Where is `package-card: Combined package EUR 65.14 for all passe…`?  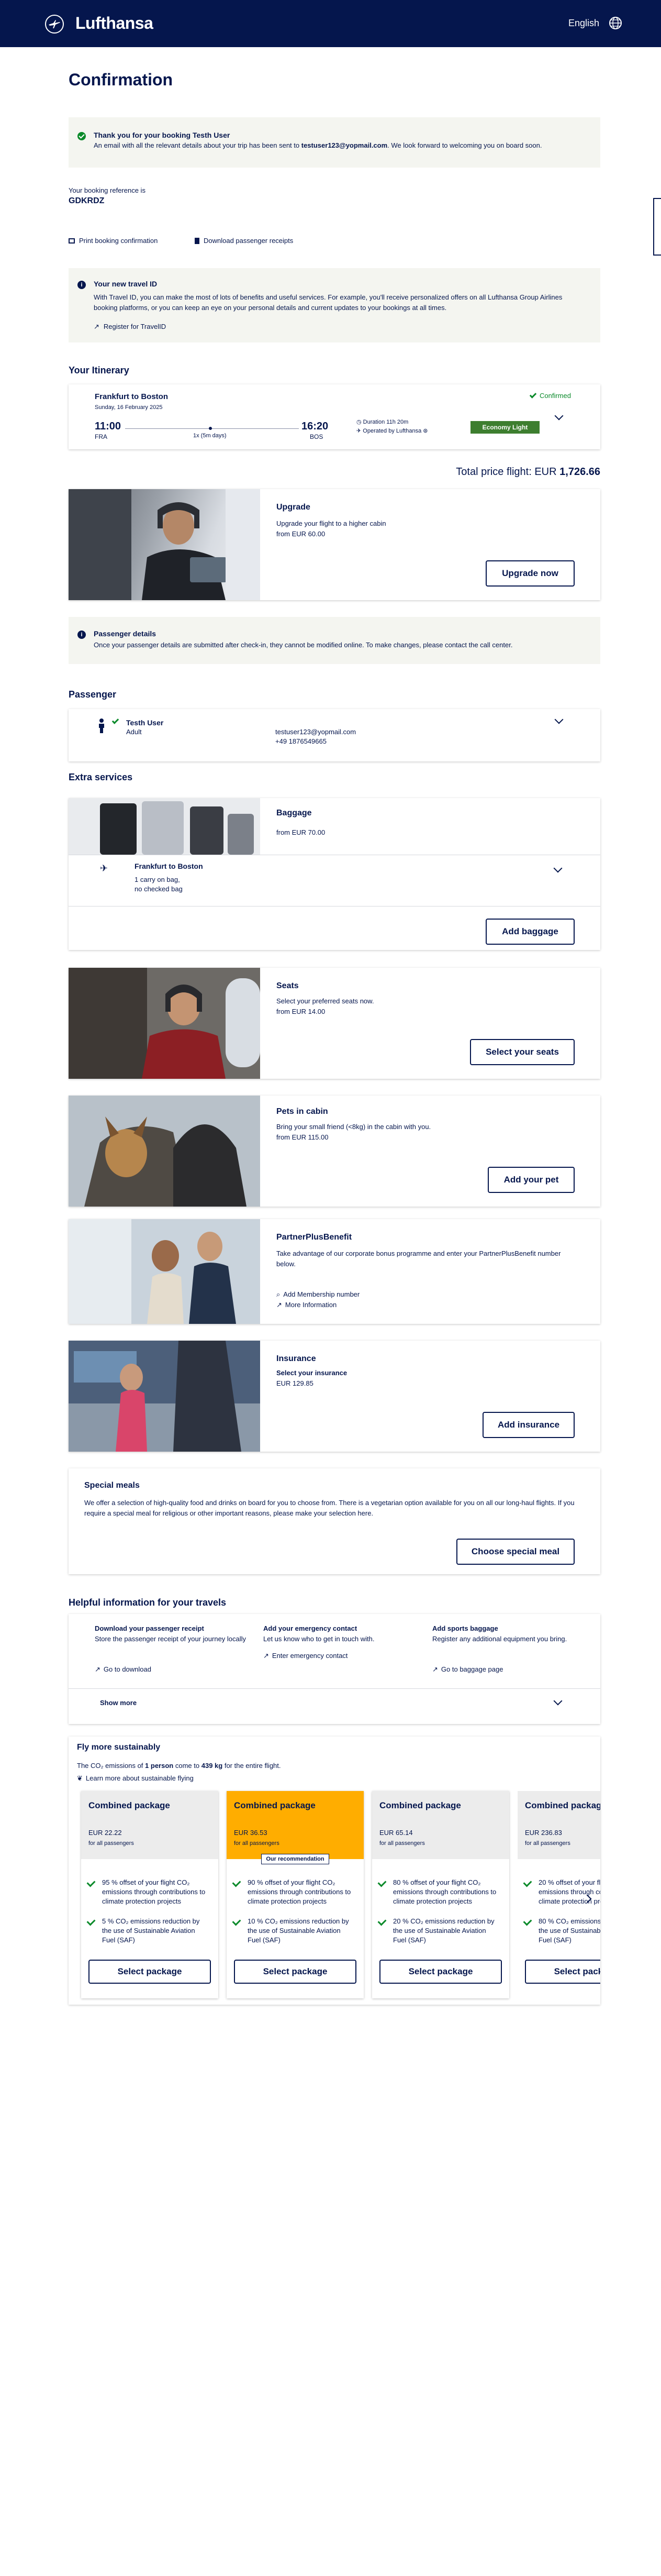
package-card: Combined package EUR 65.14 for all passe… is located at coordinates (440, 1894).